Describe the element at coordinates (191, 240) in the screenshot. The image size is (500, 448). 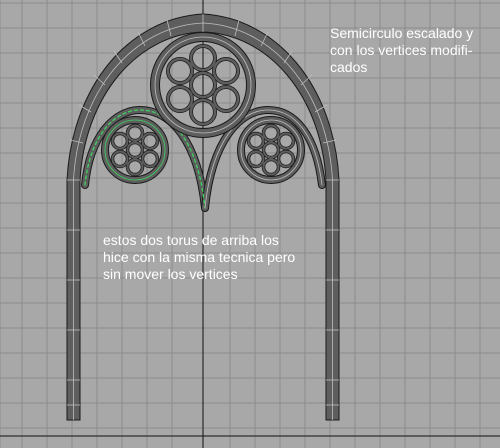
I see `annotation-line: estos dos torus de arriba los` at that location.